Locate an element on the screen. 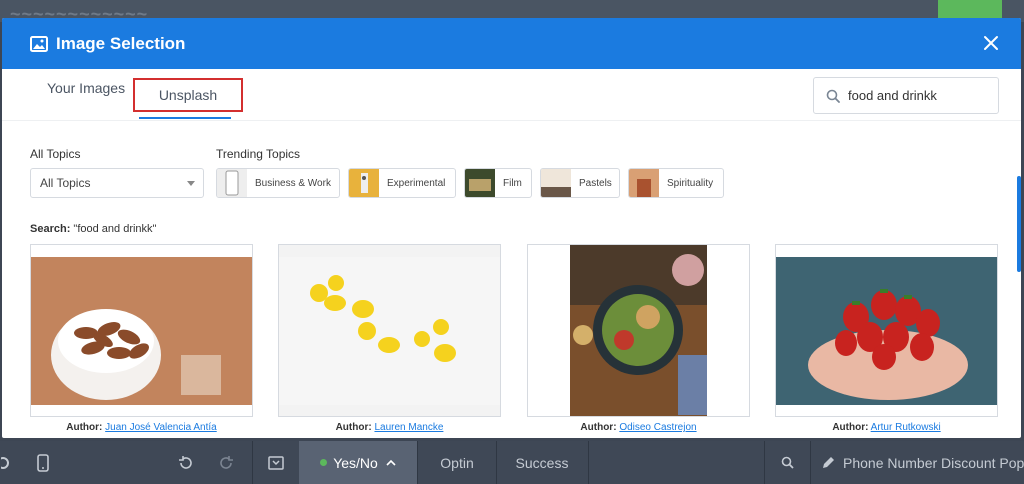 This screenshot has width=1024, height=484. all-topics-label: All Topics is located at coordinates (55, 154).